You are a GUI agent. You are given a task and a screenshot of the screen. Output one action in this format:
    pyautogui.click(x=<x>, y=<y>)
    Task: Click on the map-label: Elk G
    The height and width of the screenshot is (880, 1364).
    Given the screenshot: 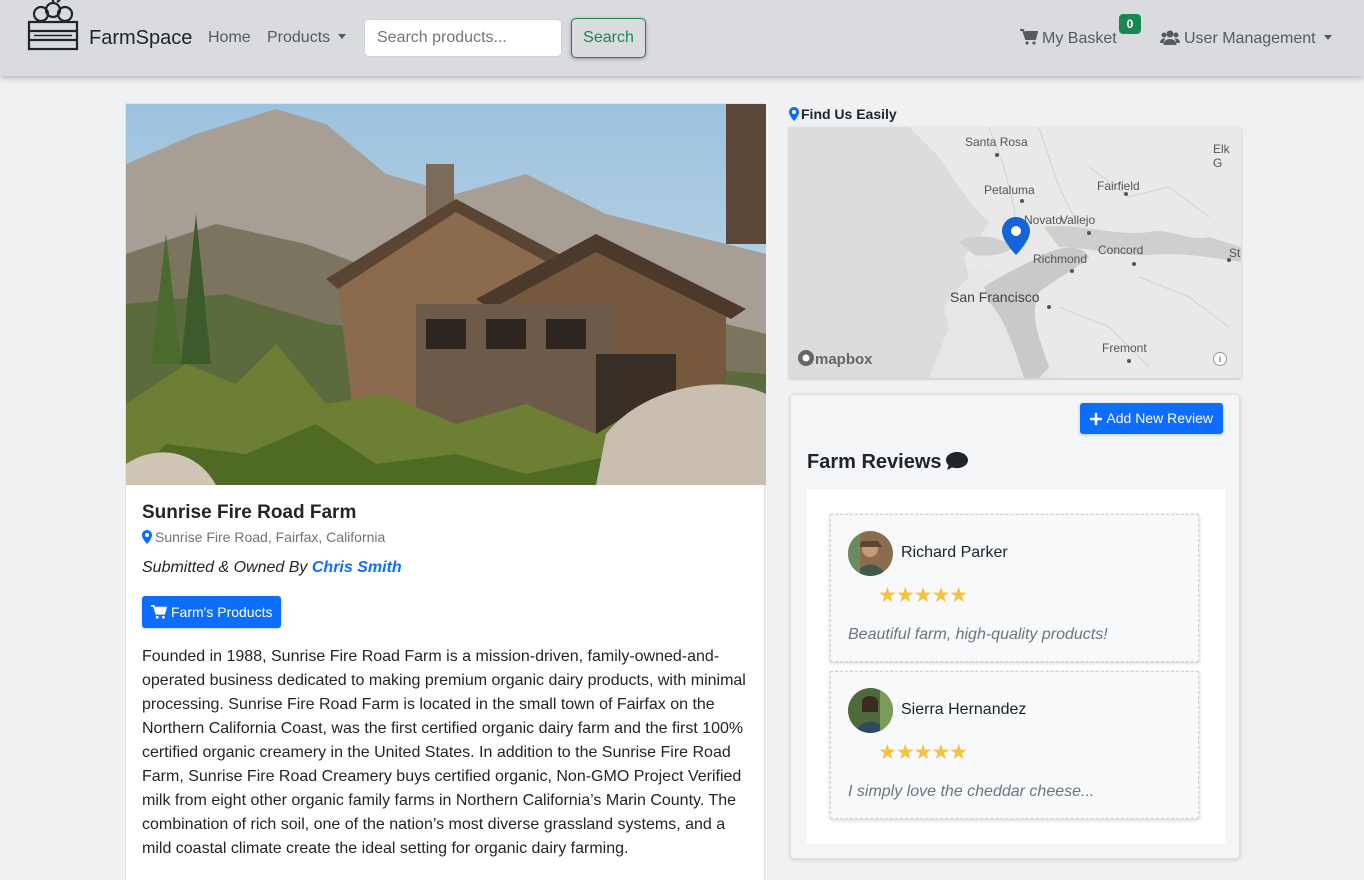 What is the action you would take?
    pyautogui.click(x=1221, y=156)
    